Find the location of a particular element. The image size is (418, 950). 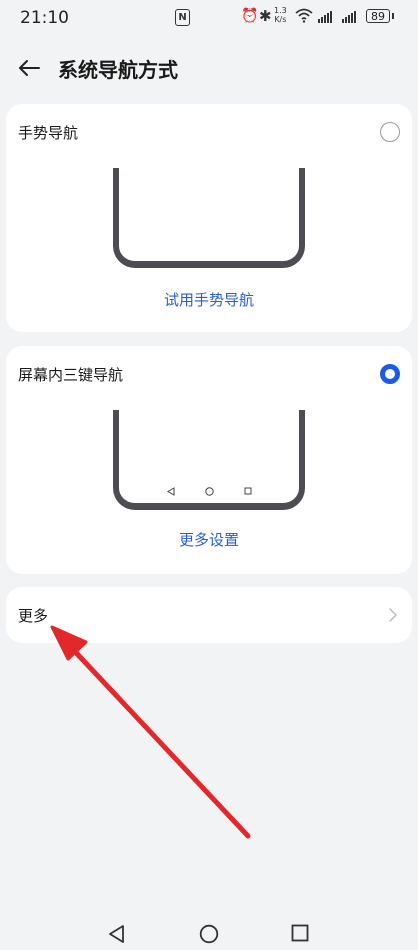

battery-tip is located at coordinates (393, 16).